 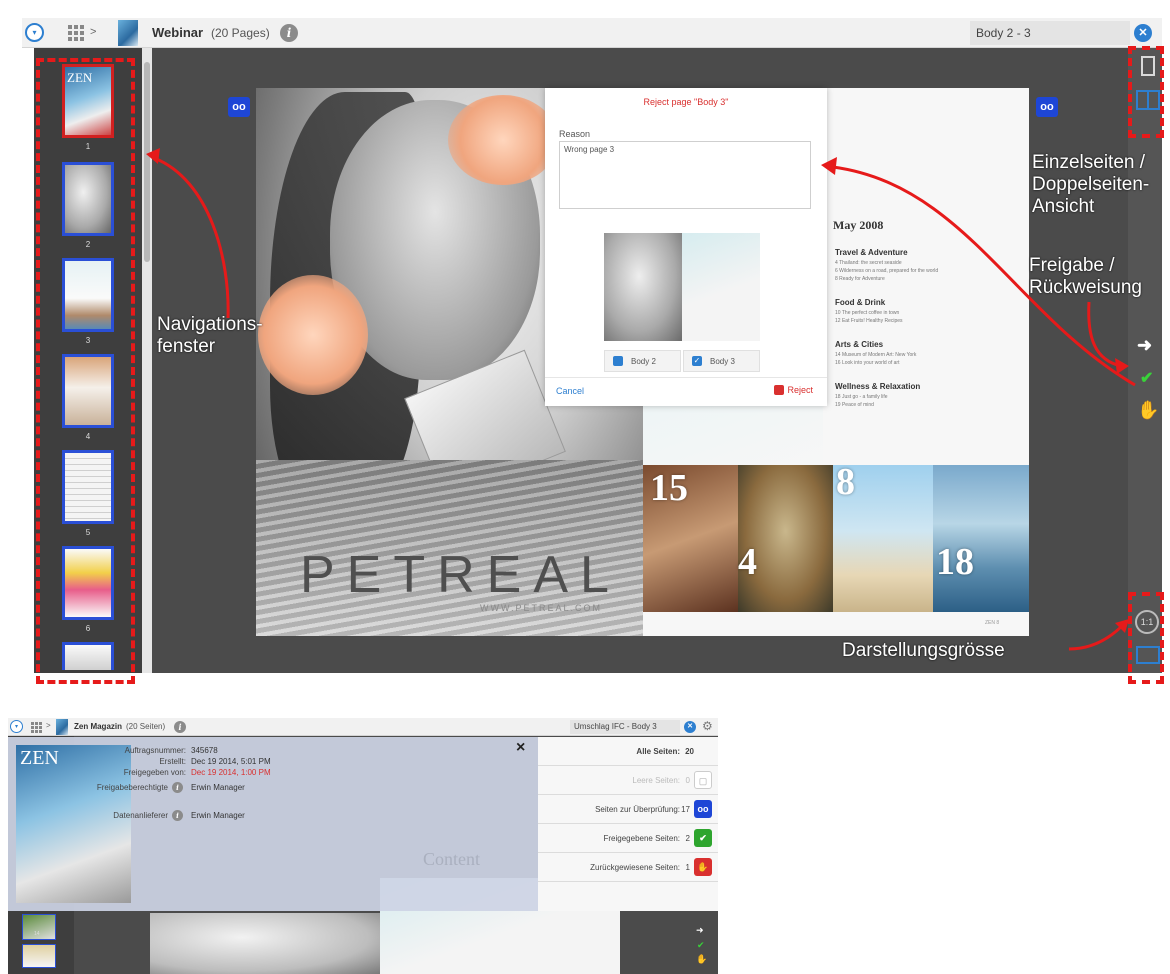 What do you see at coordinates (1148, 66) in the screenshot?
I see `single-page-view-icon` at bounding box center [1148, 66].